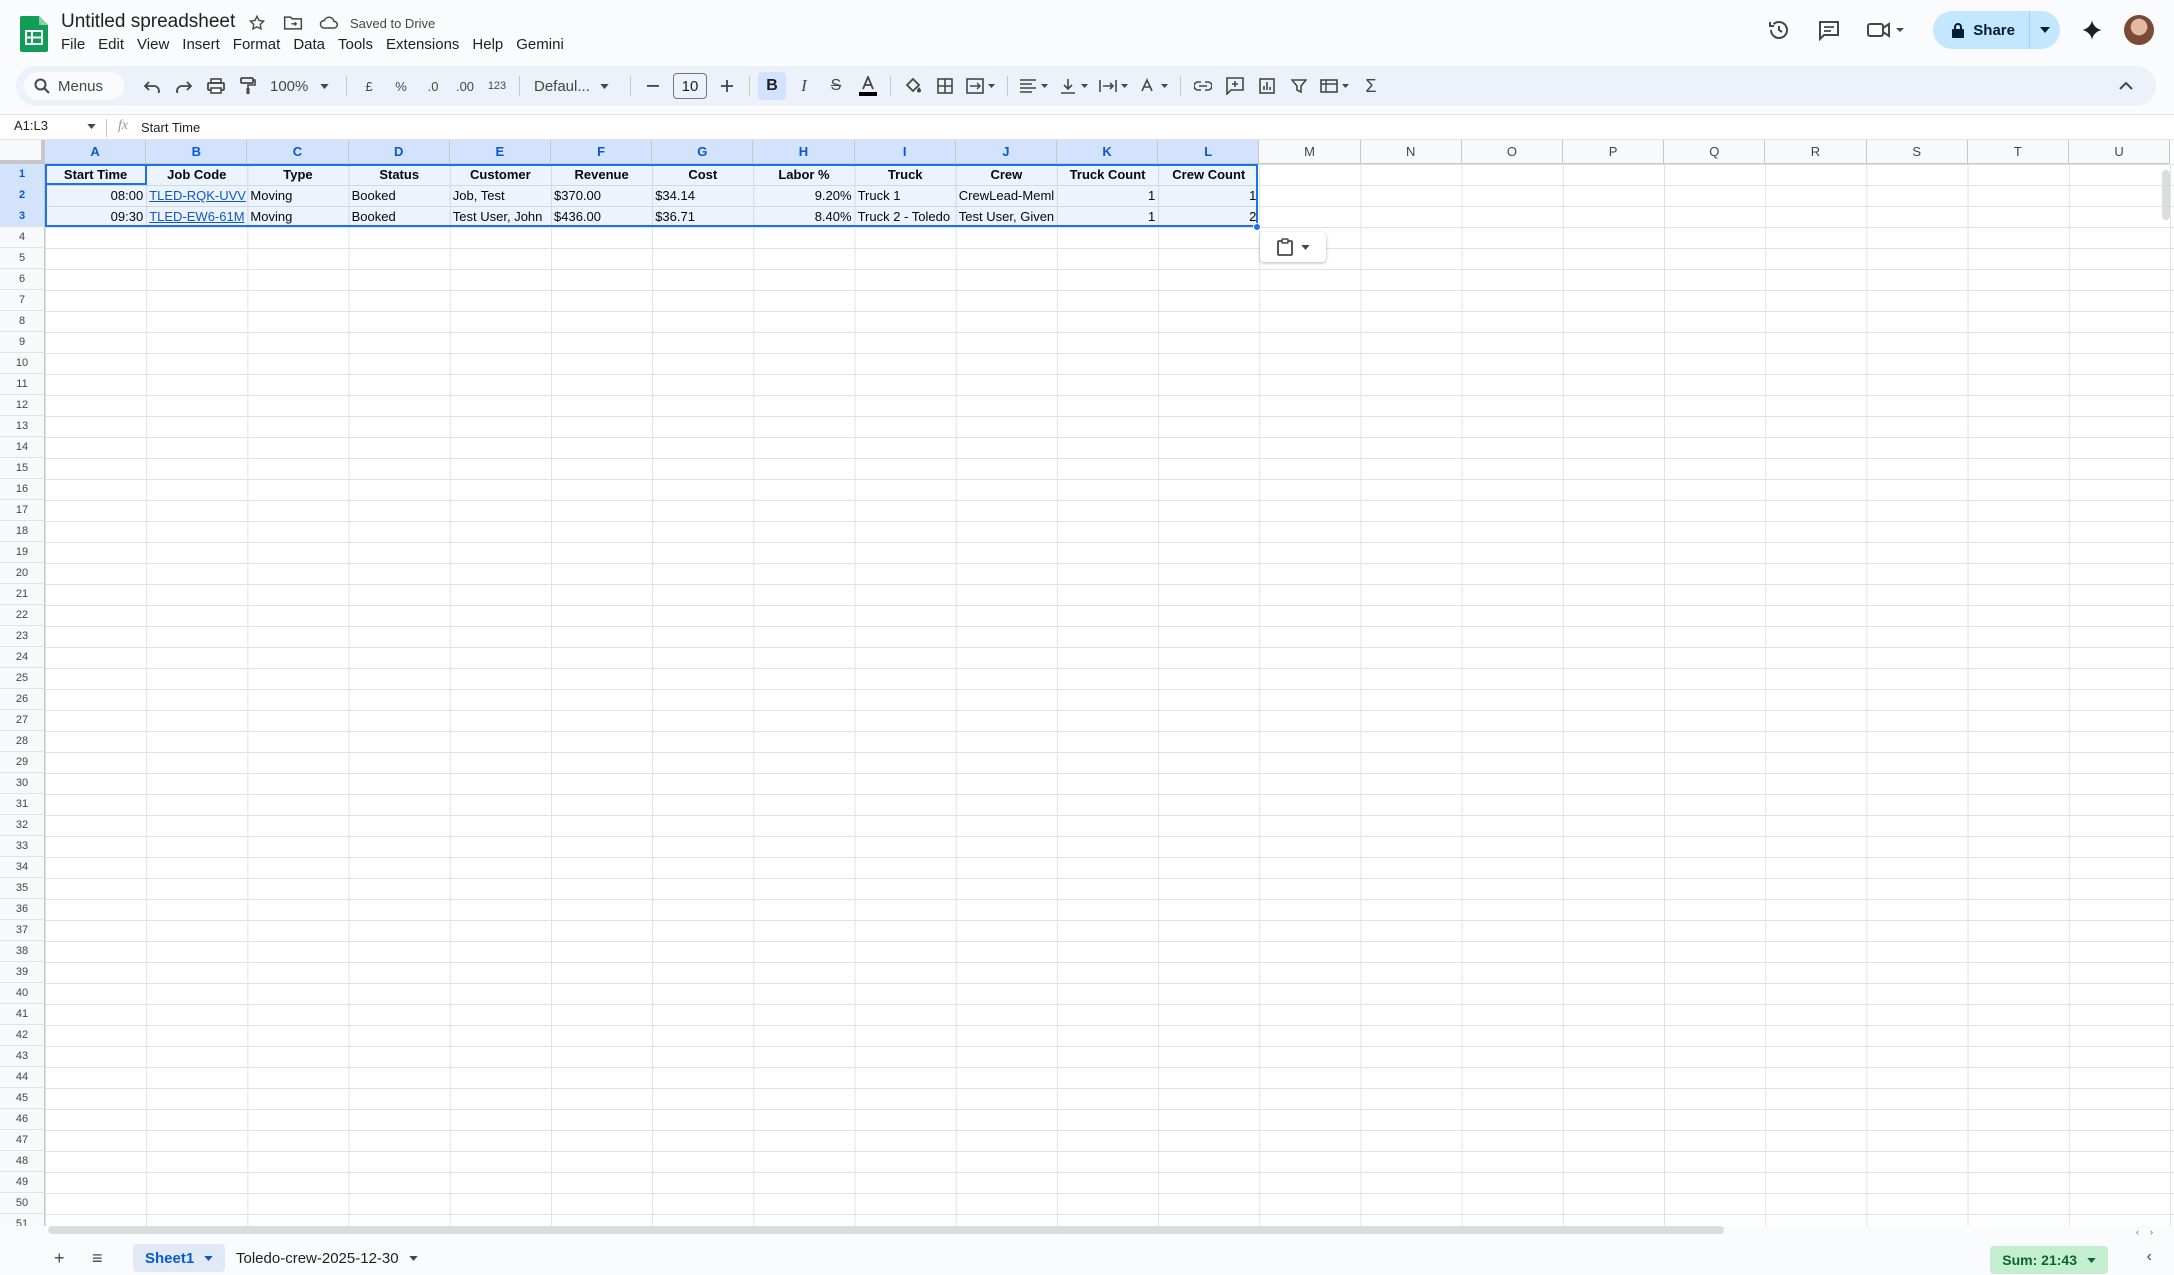  What do you see at coordinates (1299, 86) in the screenshot?
I see `filter-icon` at bounding box center [1299, 86].